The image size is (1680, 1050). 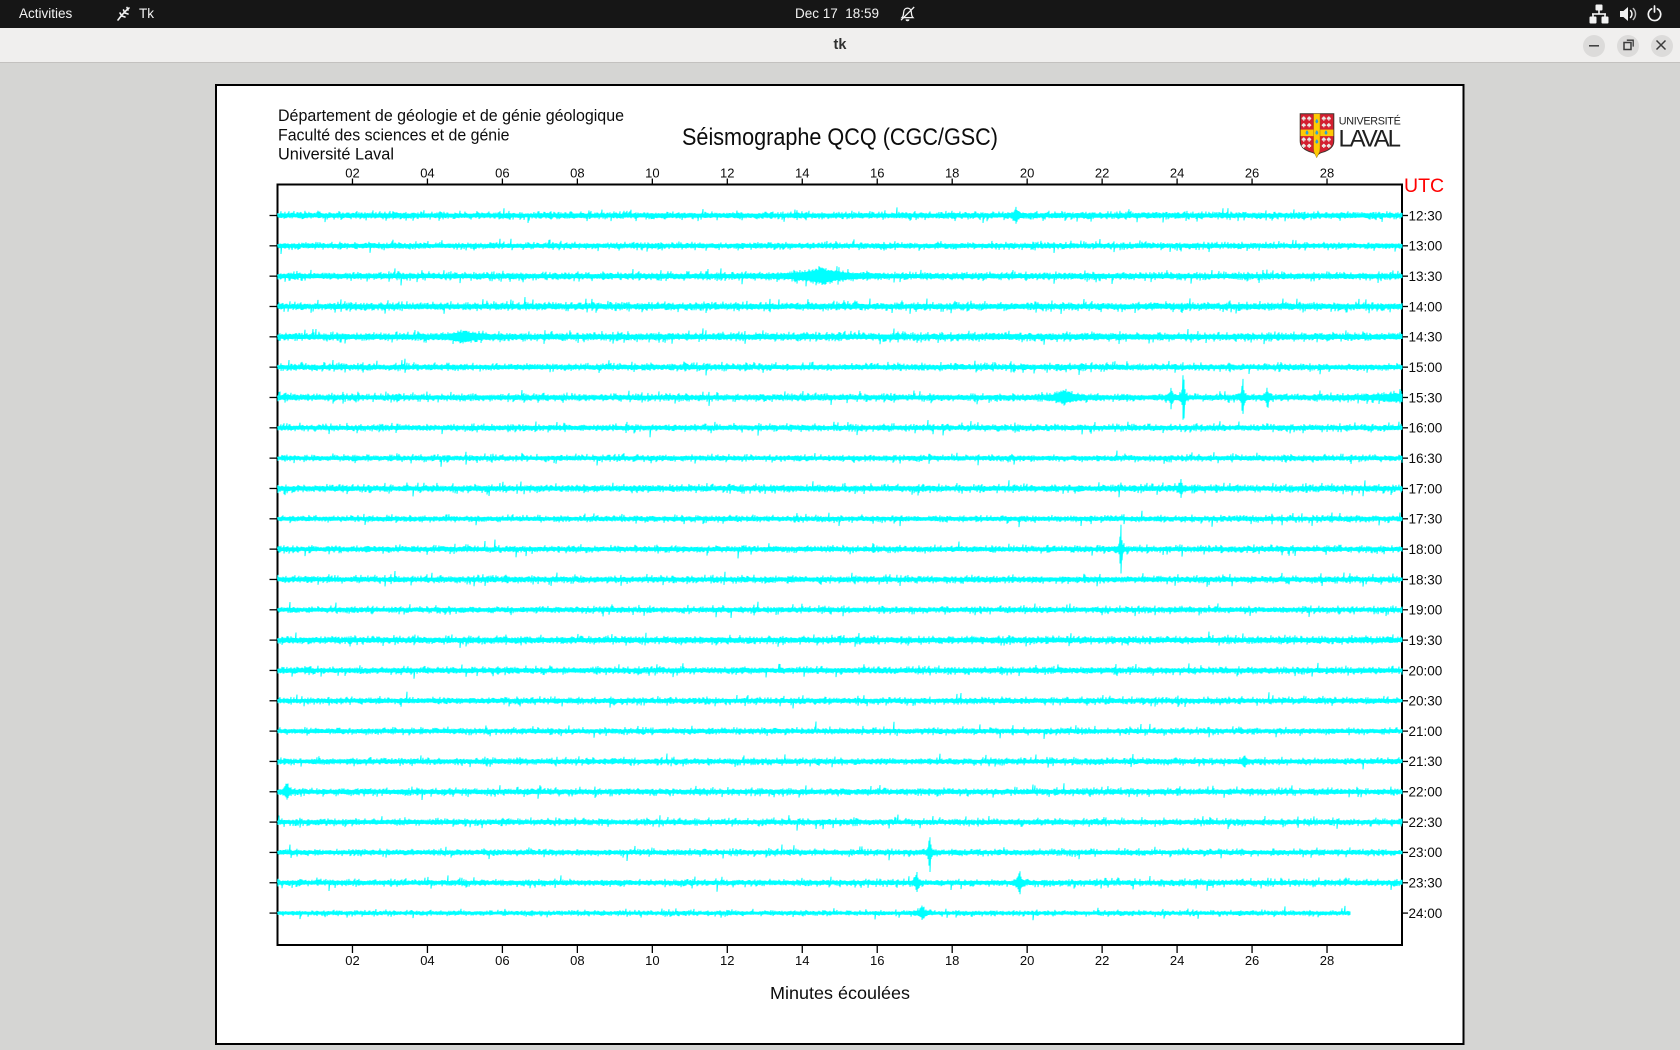 I want to click on svg-text: 24:00, so click(x=1426, y=913).